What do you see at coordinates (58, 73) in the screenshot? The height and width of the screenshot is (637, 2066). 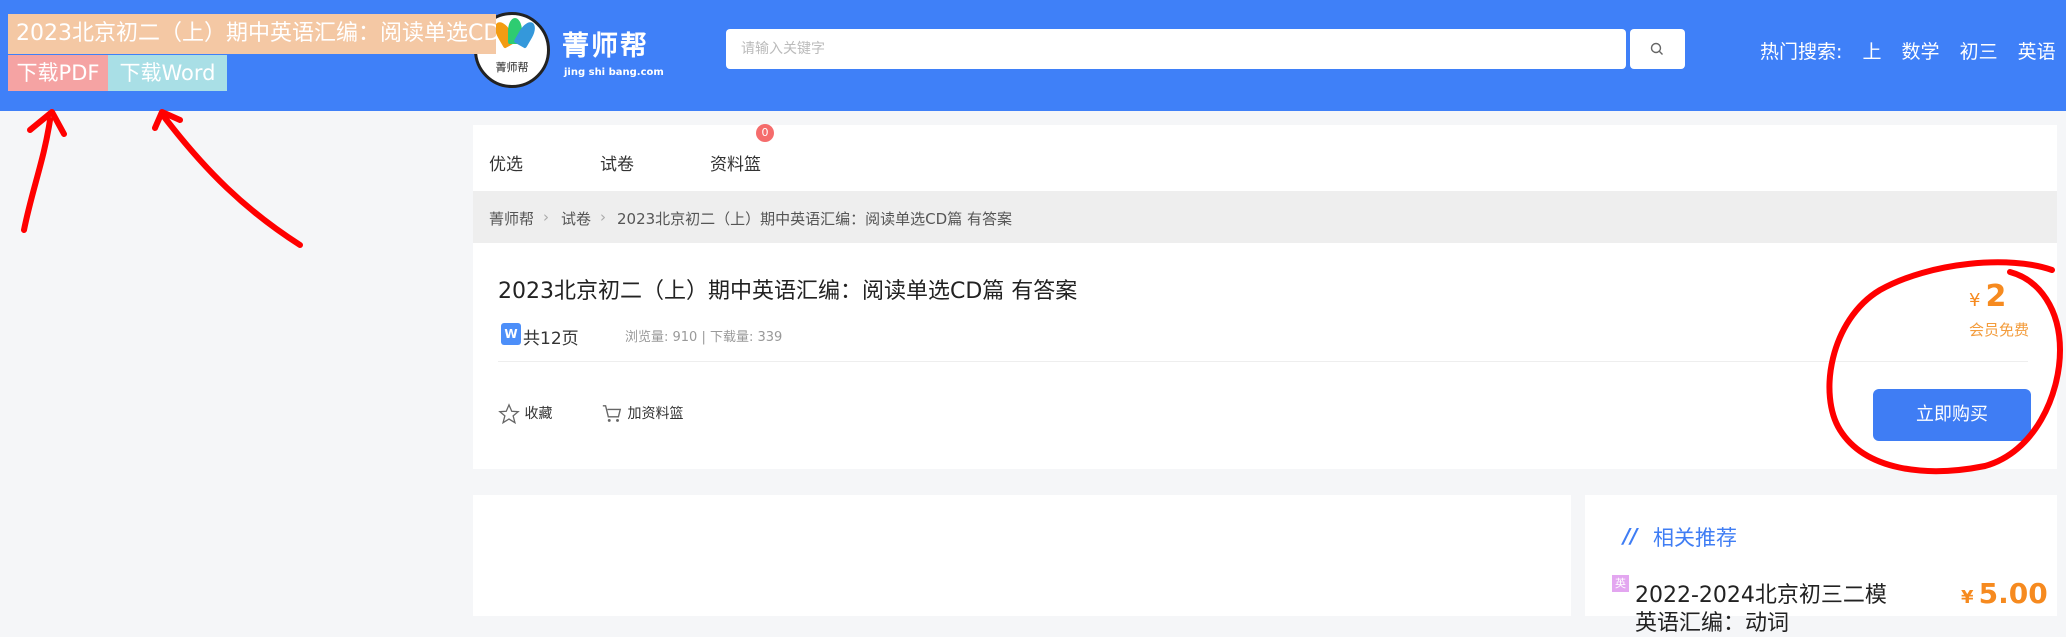 I see `download-pdf-button: 下载PDF` at bounding box center [58, 73].